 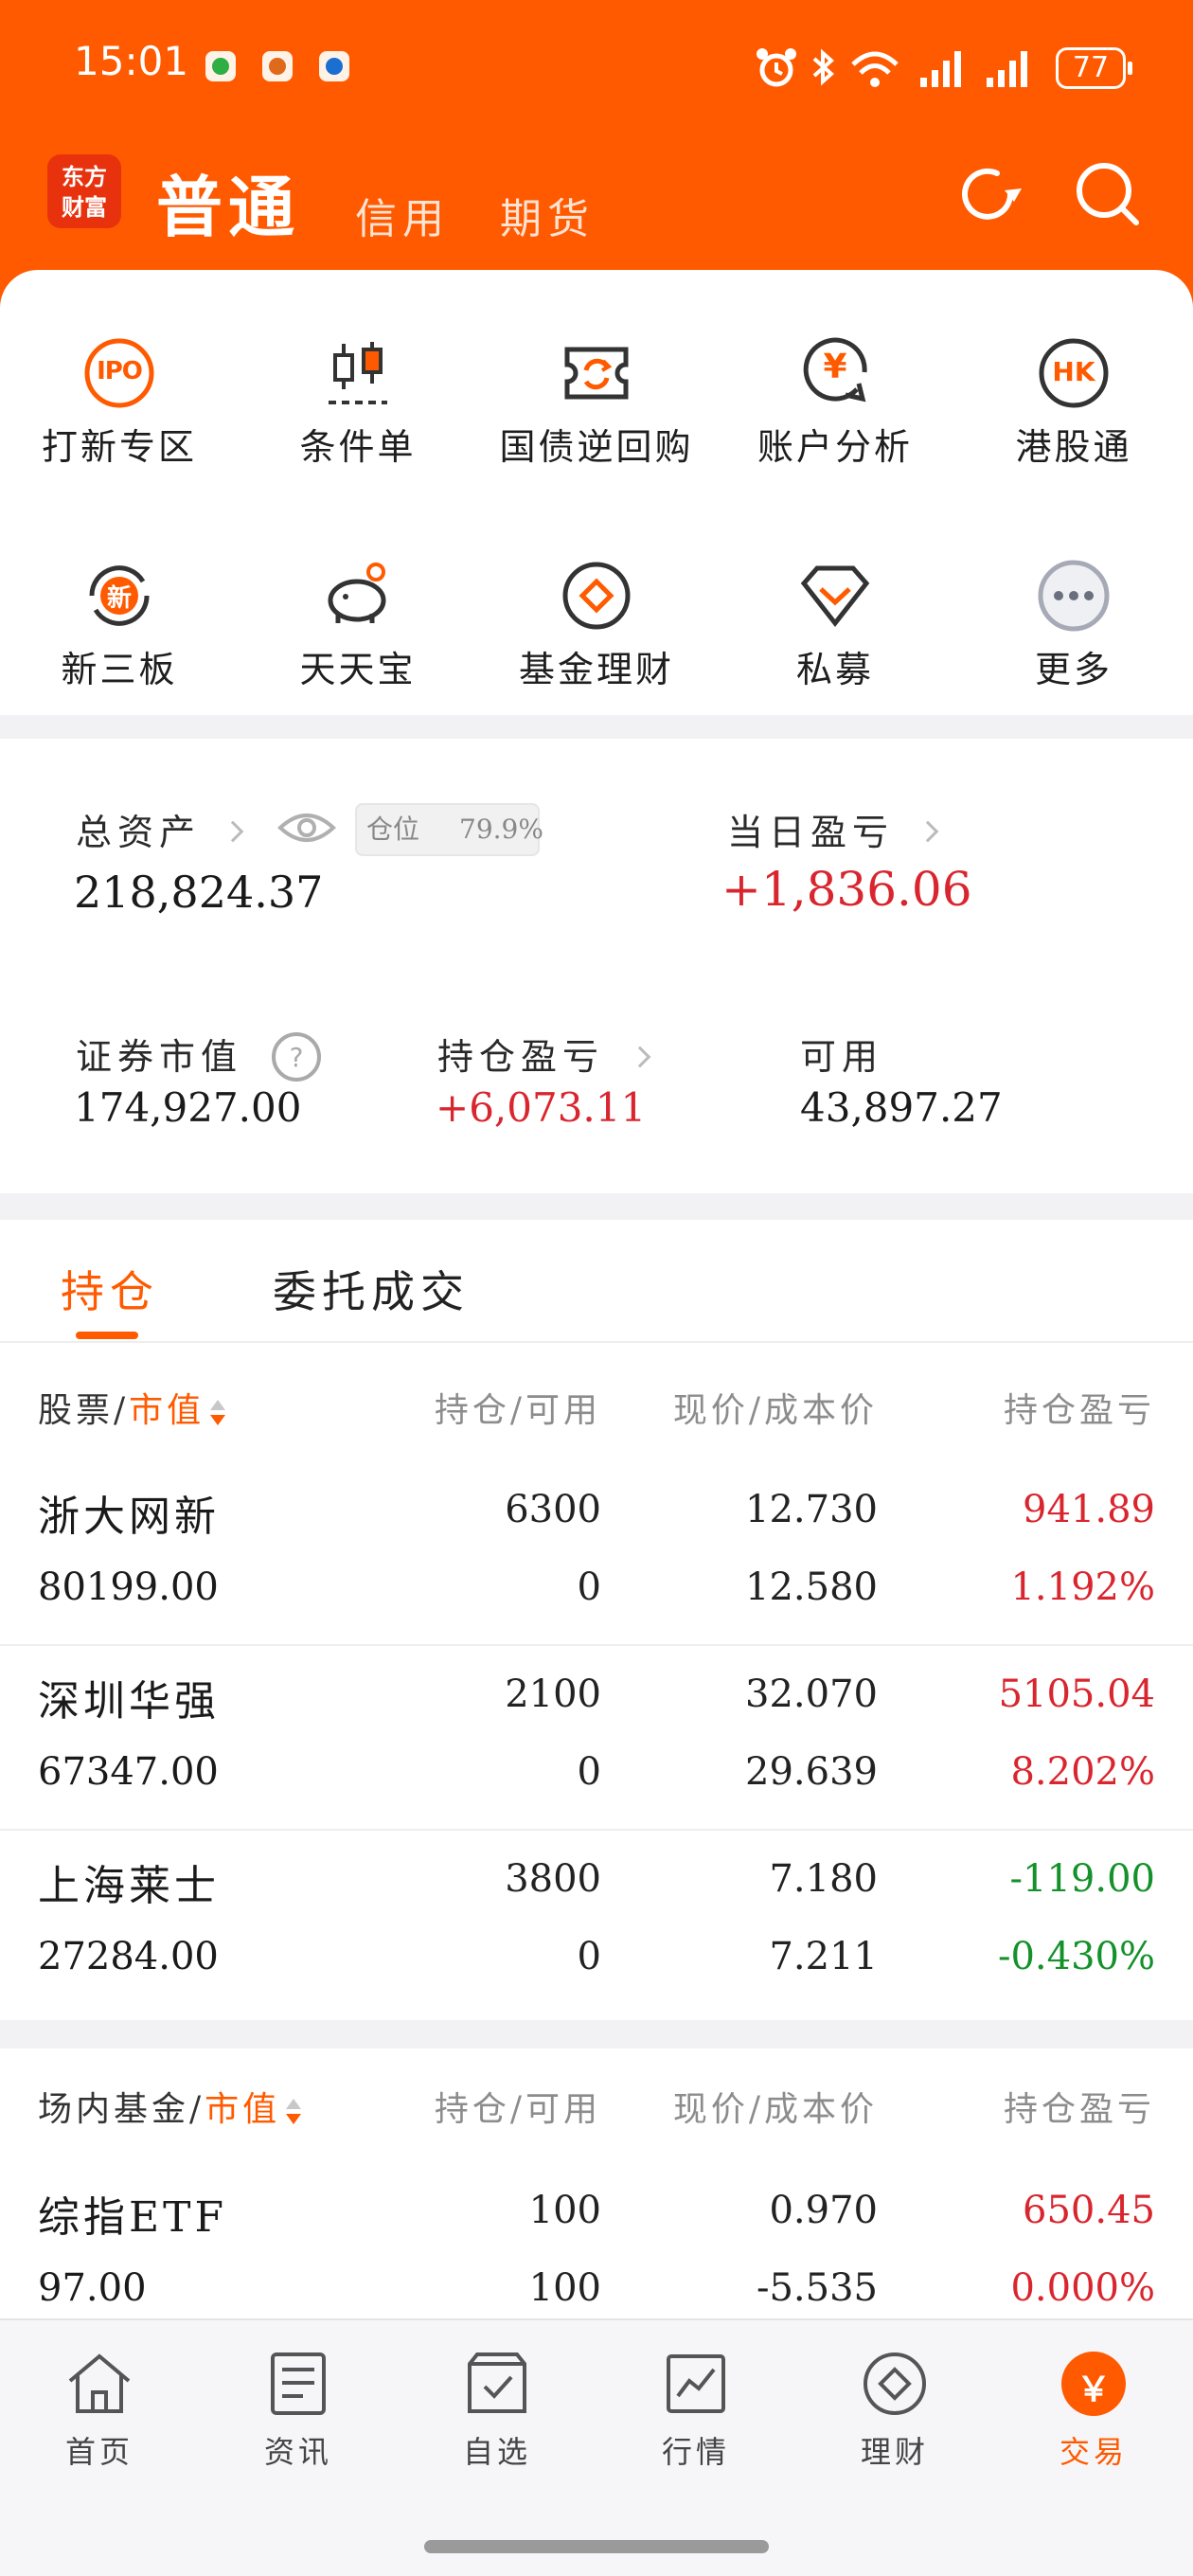 What do you see at coordinates (402, 215) in the screenshot?
I see `tab-credit: 信用` at bounding box center [402, 215].